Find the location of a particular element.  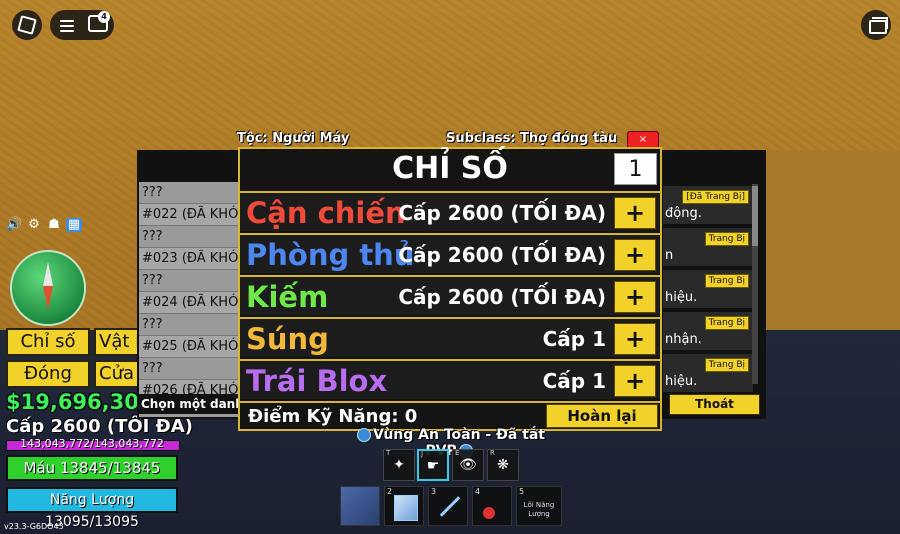

inventory-toggle-button is located at coordinates (876, 25).